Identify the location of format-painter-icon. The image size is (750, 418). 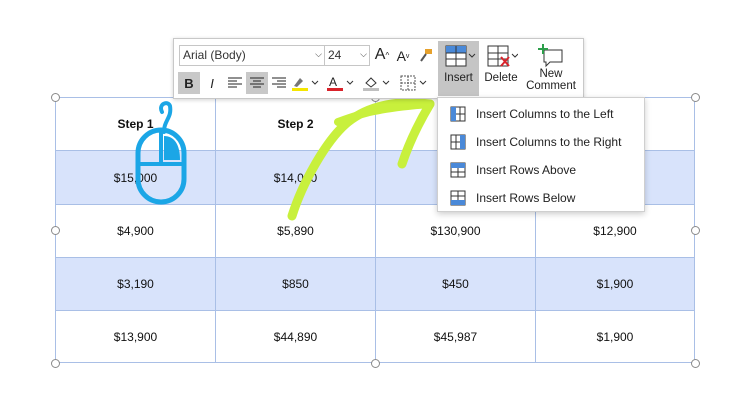
(426, 55).